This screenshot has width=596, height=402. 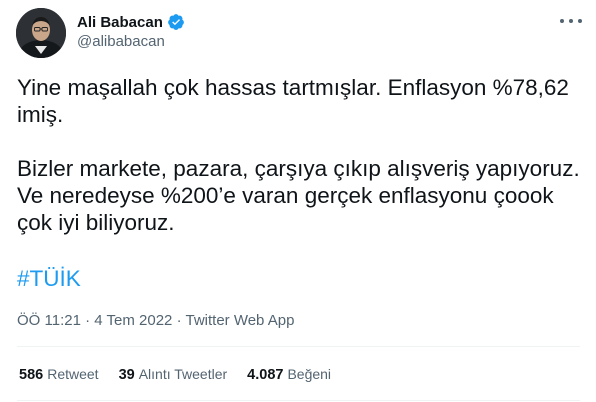 What do you see at coordinates (49, 278) in the screenshot?
I see `hashtag-link: #TÜİK` at bounding box center [49, 278].